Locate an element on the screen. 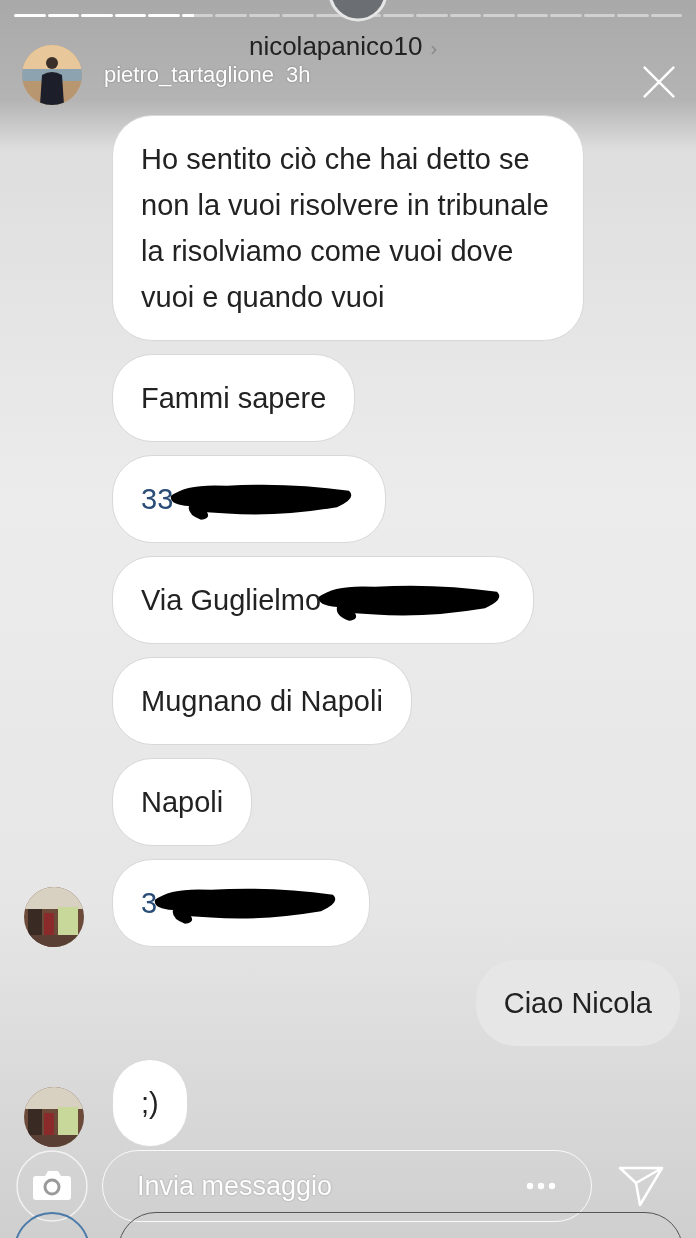 This screenshot has height=1238, width=696. send-icon is located at coordinates (641, 1186).